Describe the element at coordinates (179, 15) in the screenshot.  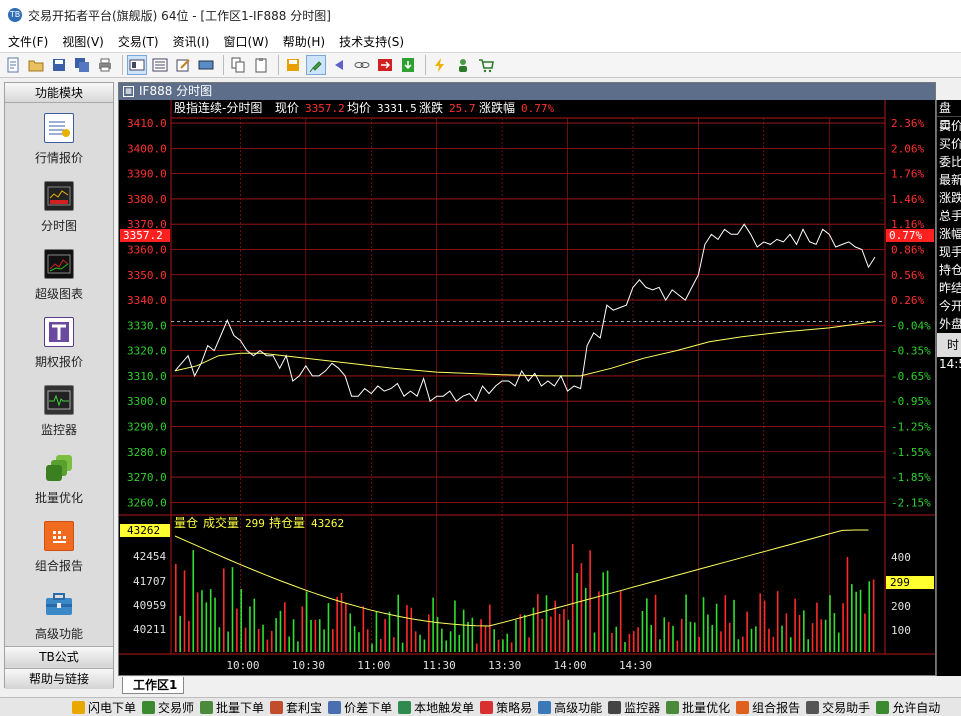
I see `window-title: 交易开拓者平台(旗舰版) 64位 - [工作区1-IF888 分时图]` at that location.